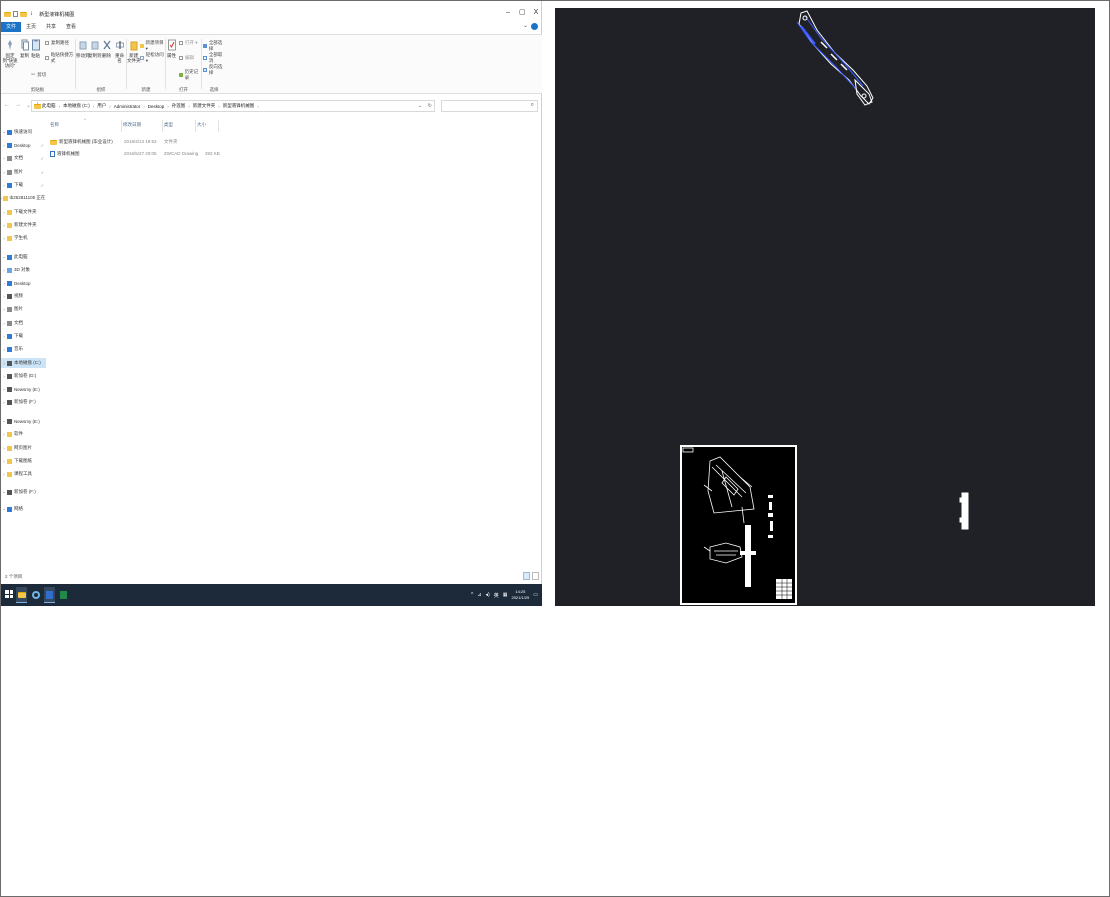 Image resolution: width=1110 pixels, height=897 pixels. What do you see at coordinates (51, 27) in the screenshot?
I see `tab-share: 共享` at bounding box center [51, 27].